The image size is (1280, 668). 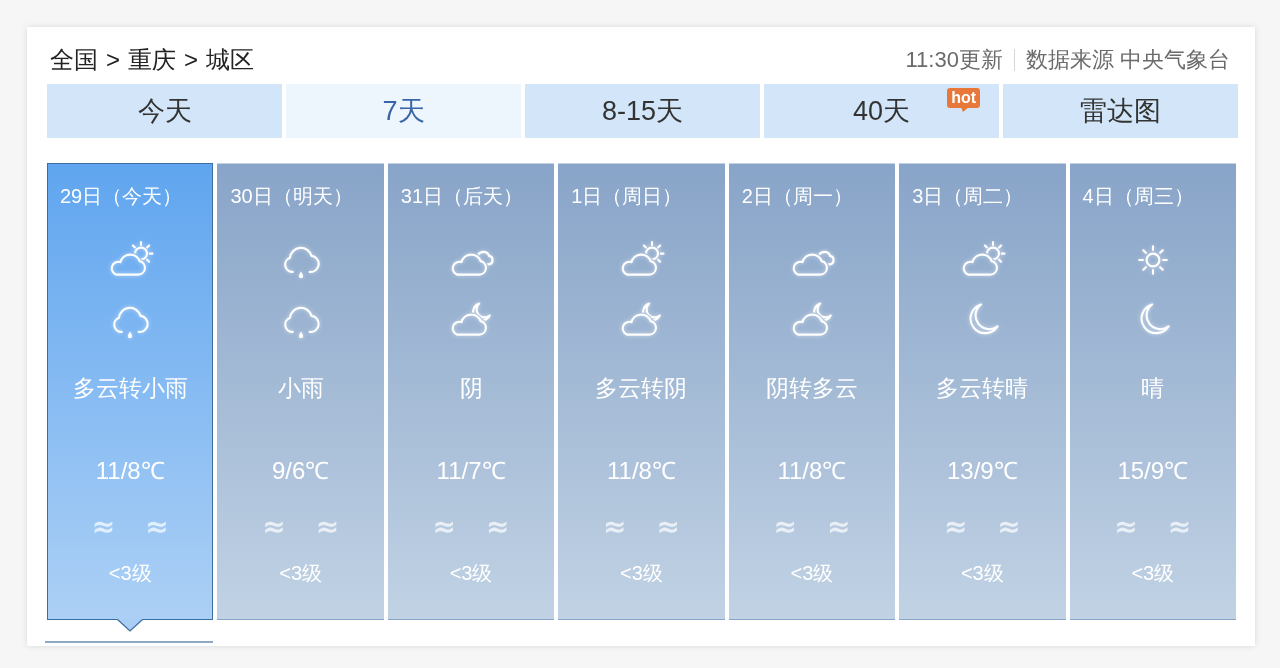 What do you see at coordinates (121, 196) in the screenshot?
I see `date-label: 29日（今天）` at bounding box center [121, 196].